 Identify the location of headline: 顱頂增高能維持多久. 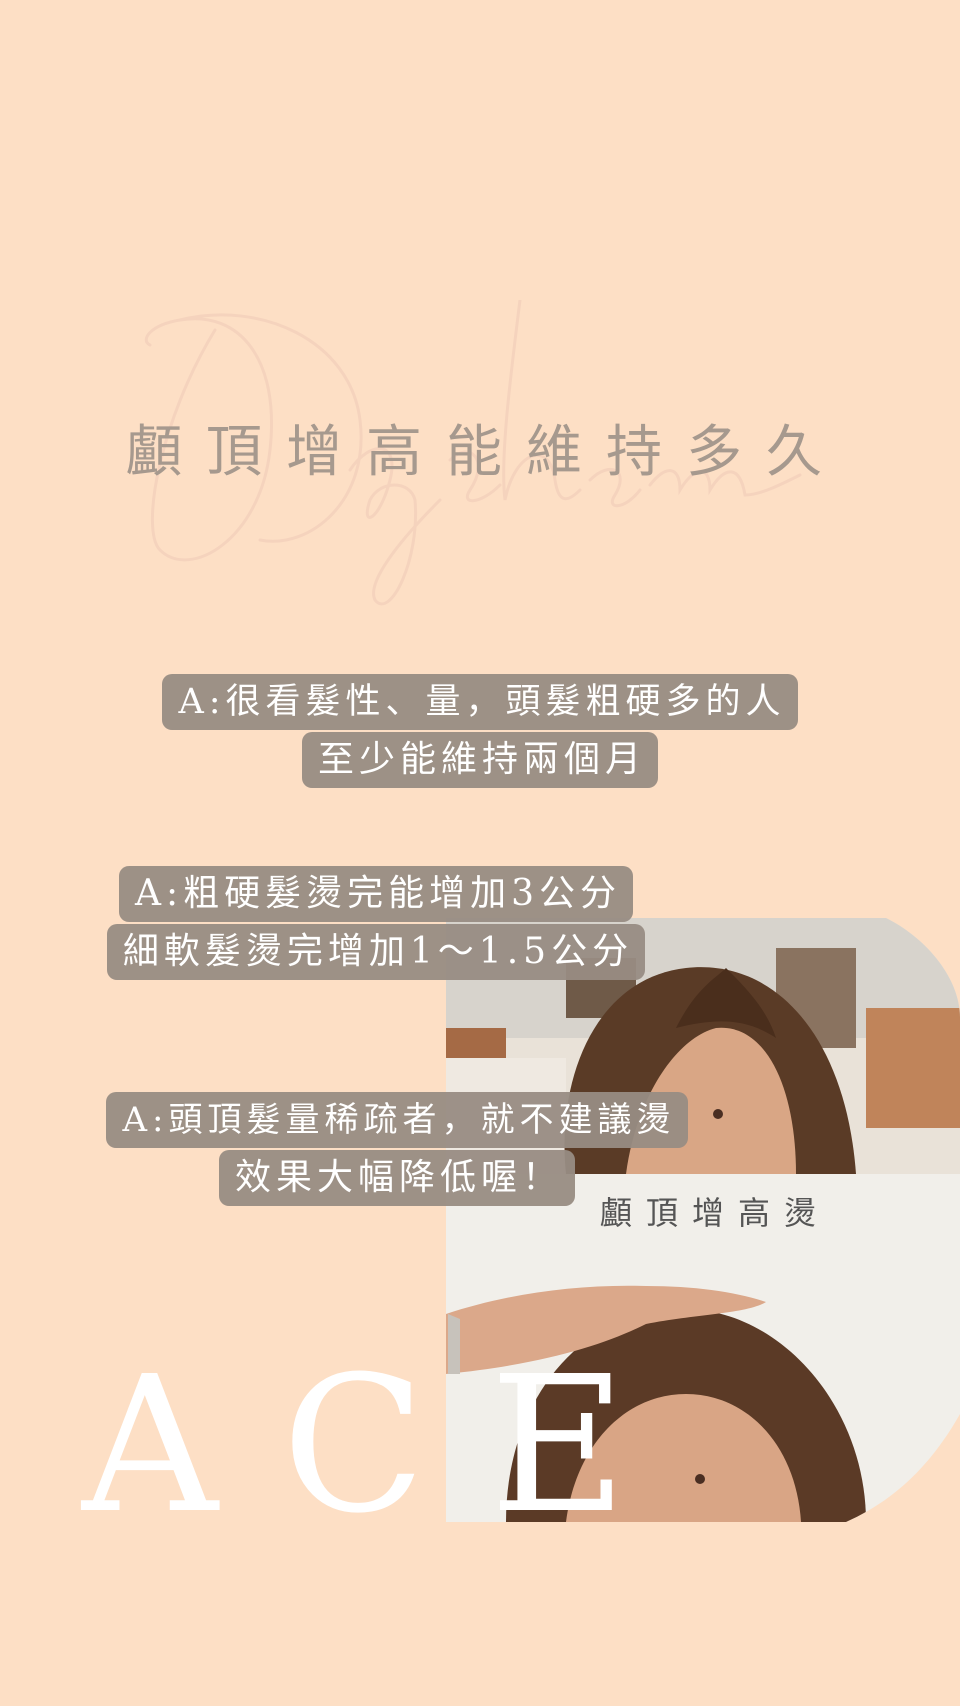
(486, 452).